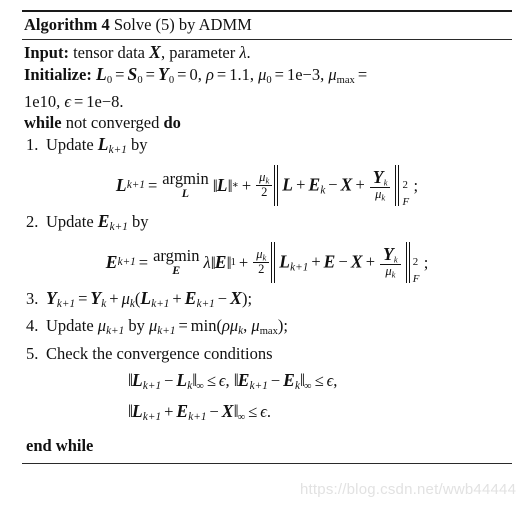 Image resolution: width=526 pixels, height=514 pixels. What do you see at coordinates (58, 74) in the screenshot?
I see `initialize-keyword: Initialize:` at bounding box center [58, 74].